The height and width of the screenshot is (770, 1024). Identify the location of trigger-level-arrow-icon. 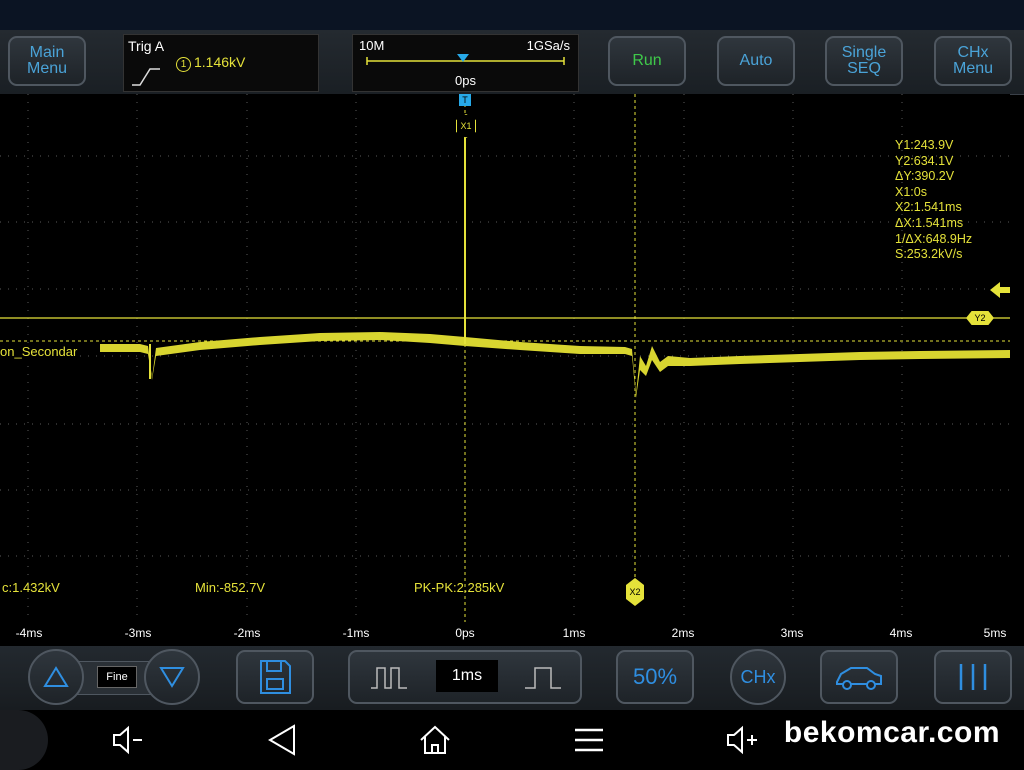
(1000, 290).